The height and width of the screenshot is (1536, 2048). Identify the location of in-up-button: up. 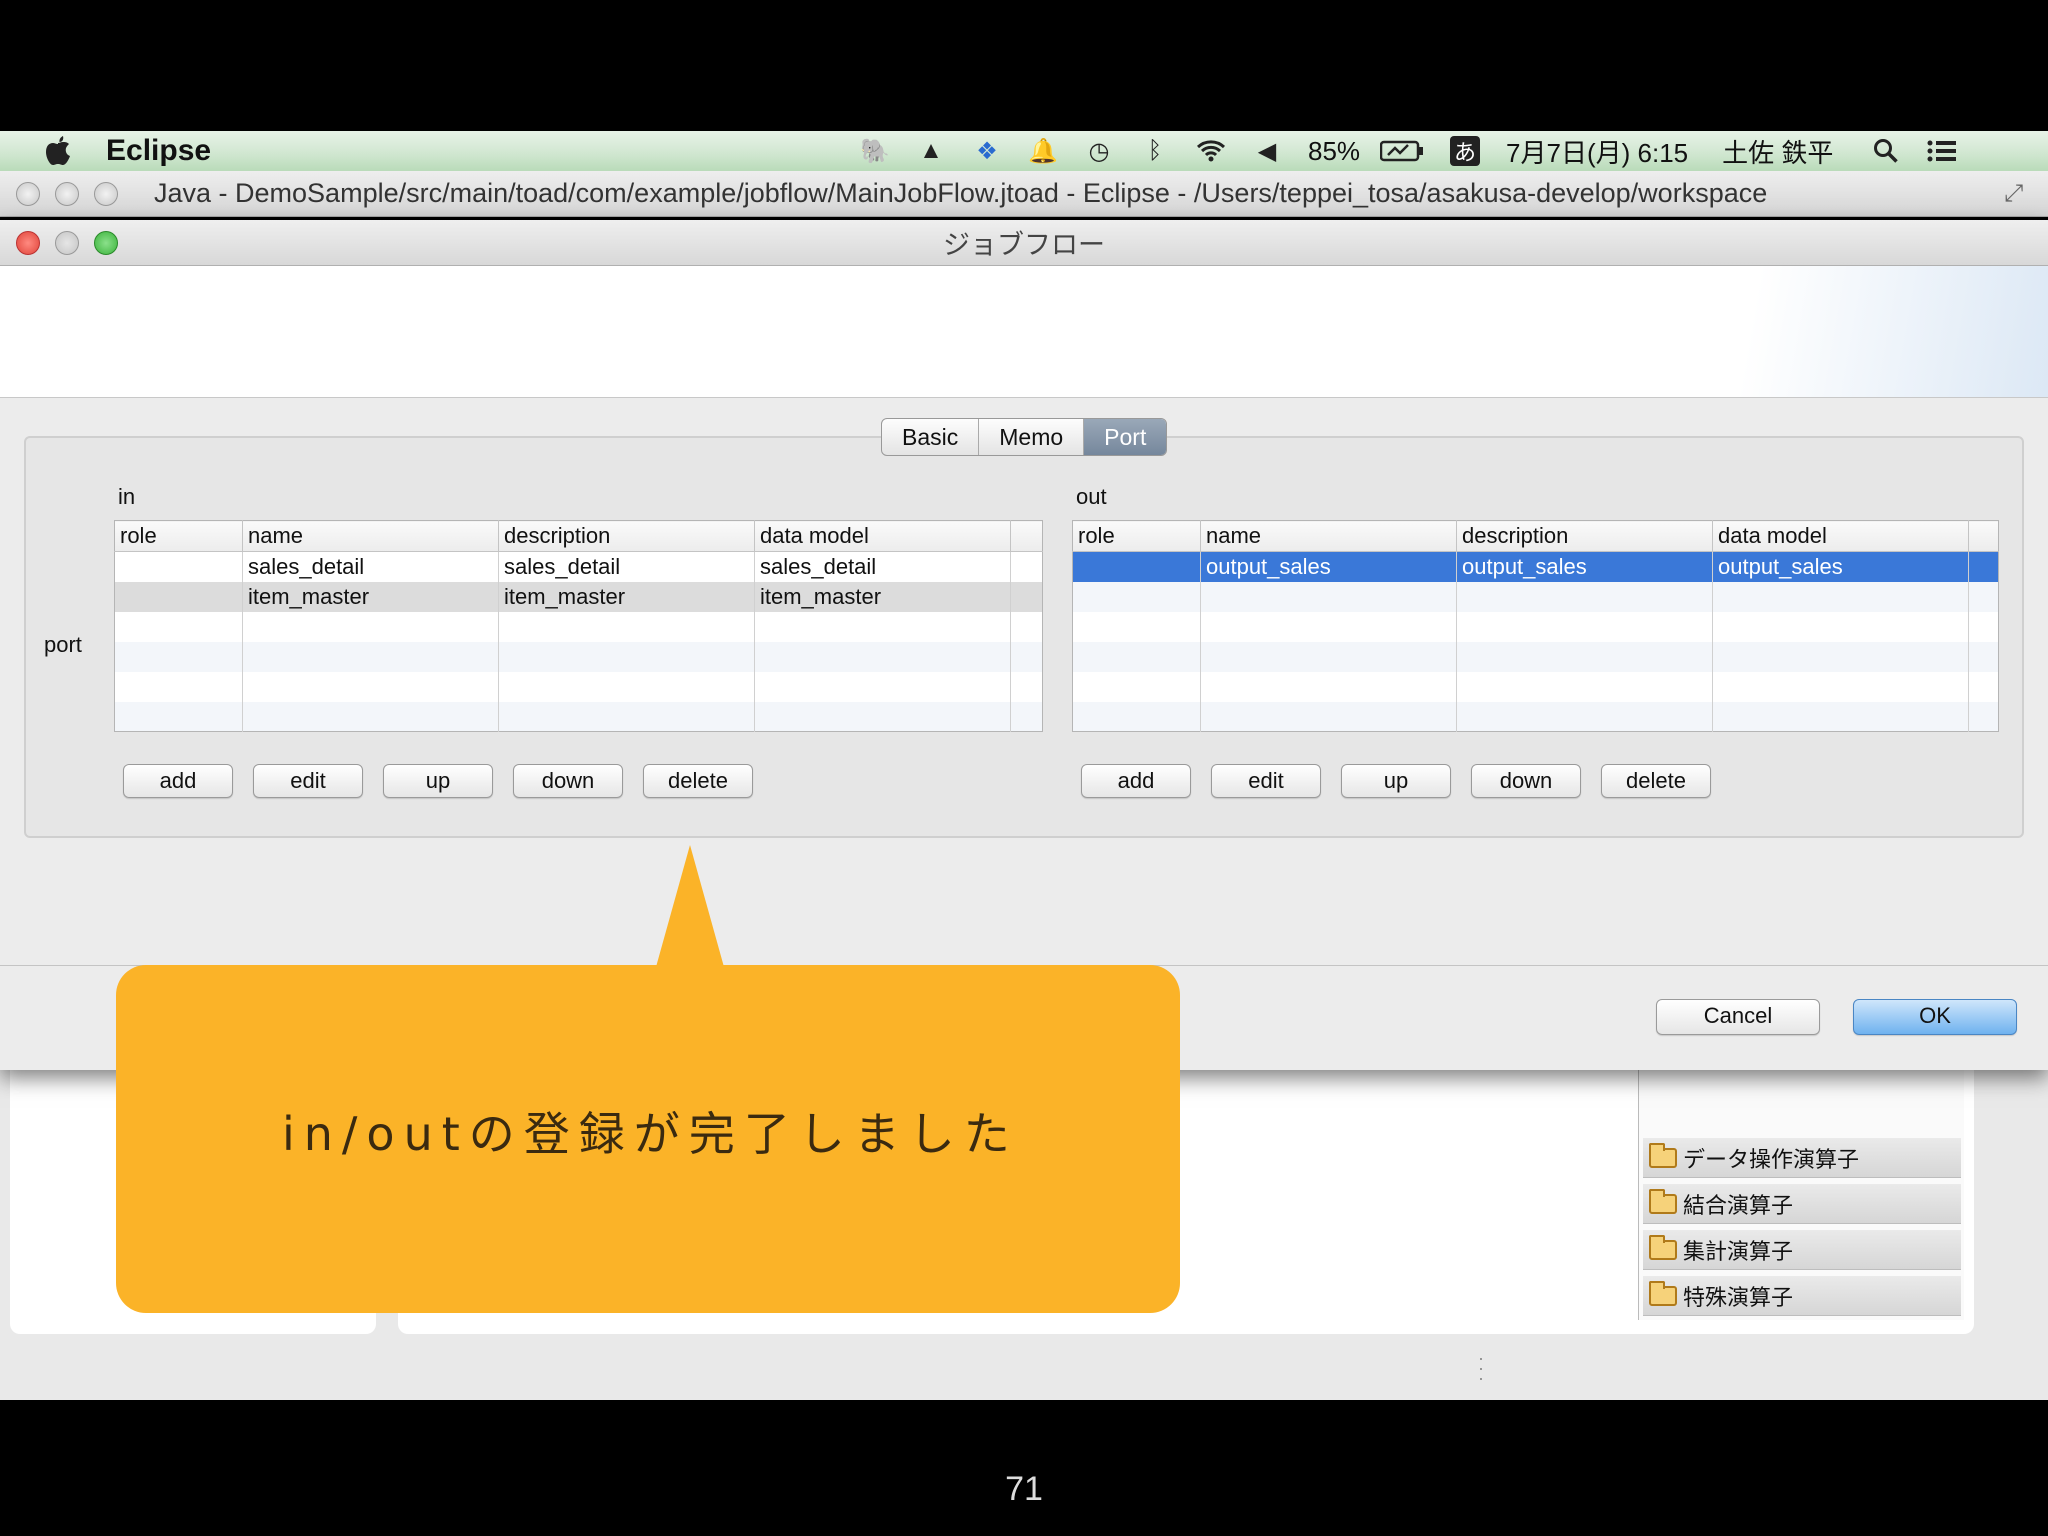
(438, 781).